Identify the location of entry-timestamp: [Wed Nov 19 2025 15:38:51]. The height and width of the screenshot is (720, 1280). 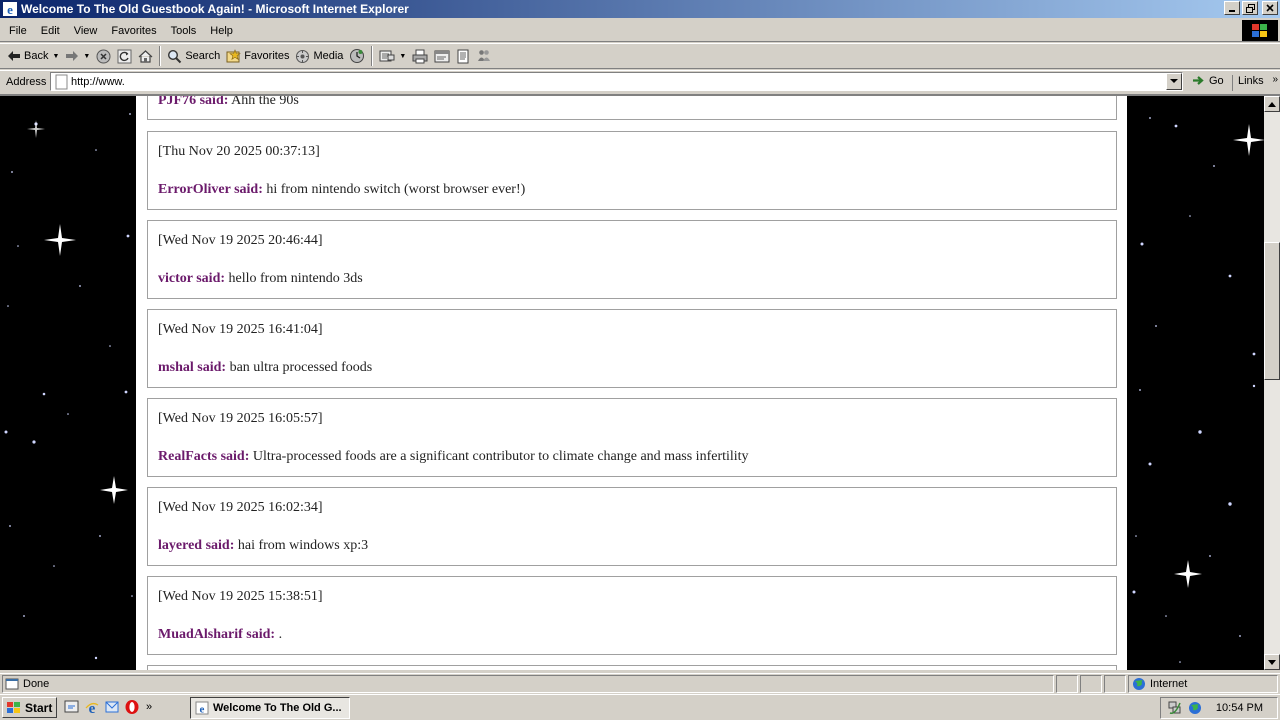
(240, 596).